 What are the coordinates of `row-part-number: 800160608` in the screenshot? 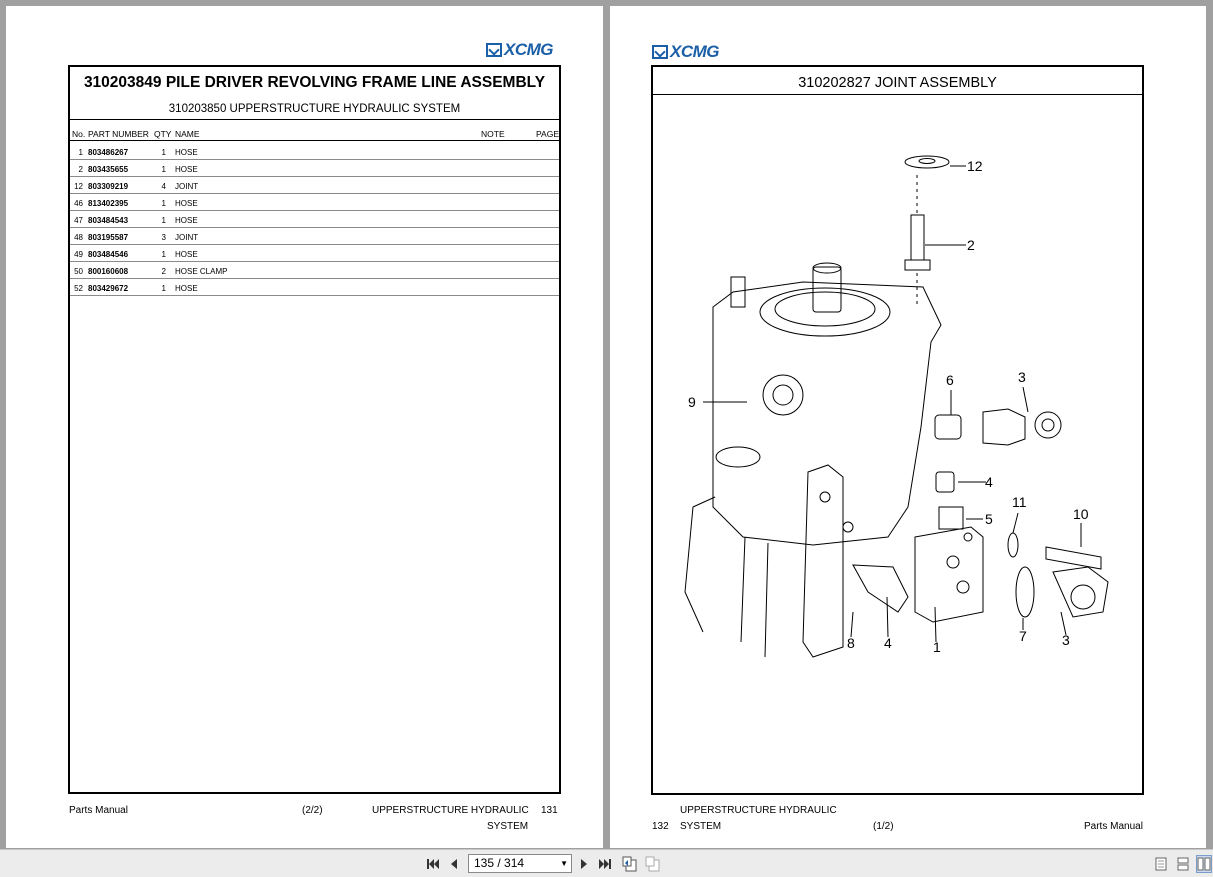 It's located at (108, 271).